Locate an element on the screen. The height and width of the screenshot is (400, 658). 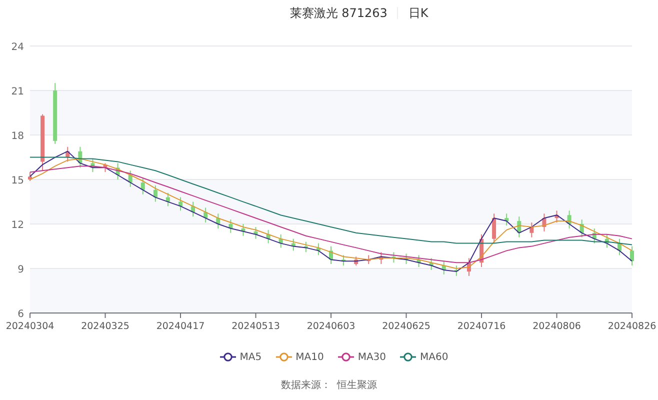
source-note: 数据来源： 恒生聚源 is located at coordinates (329, 385).